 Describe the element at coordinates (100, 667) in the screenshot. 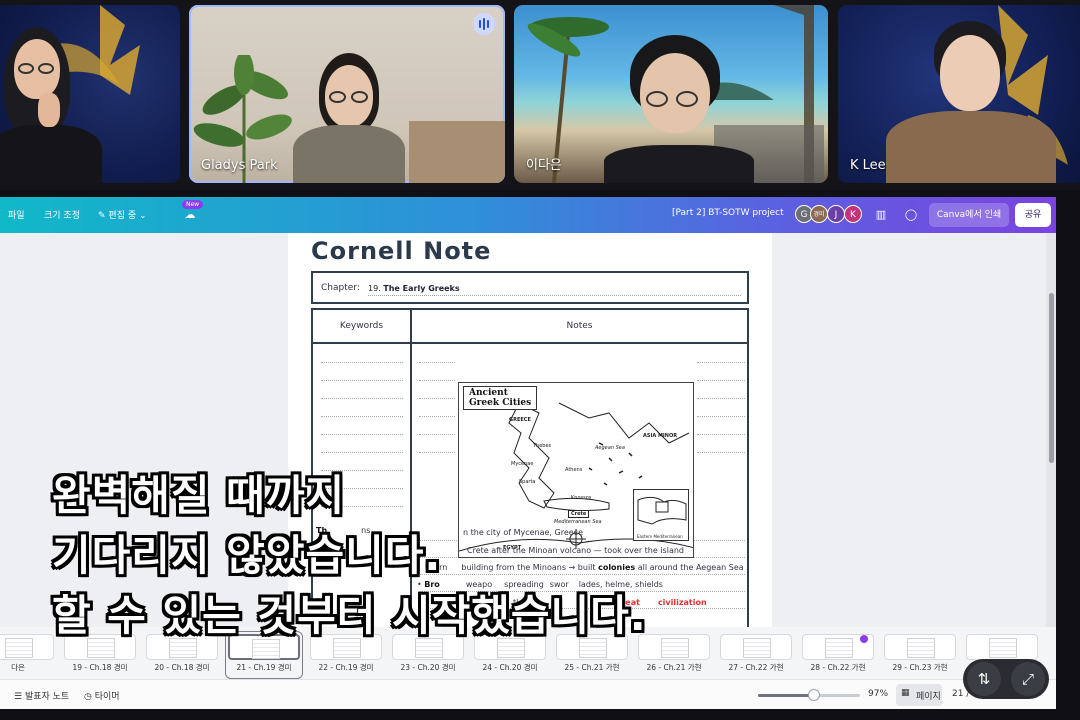

I see `thumbnail-label: 19 - Ch.18 경미` at that location.